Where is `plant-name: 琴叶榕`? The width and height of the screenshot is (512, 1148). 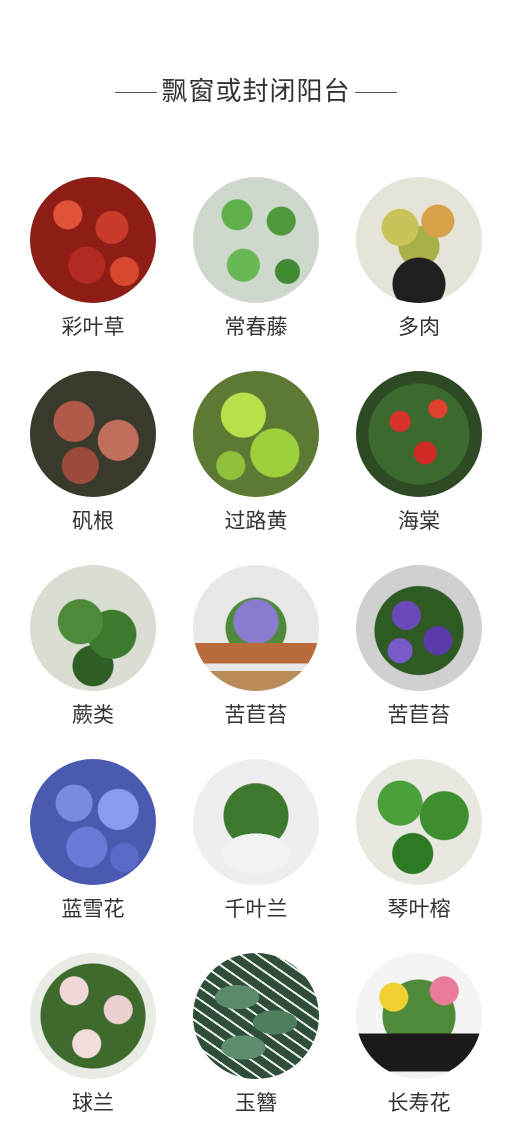 plant-name: 琴叶榕 is located at coordinates (419, 909).